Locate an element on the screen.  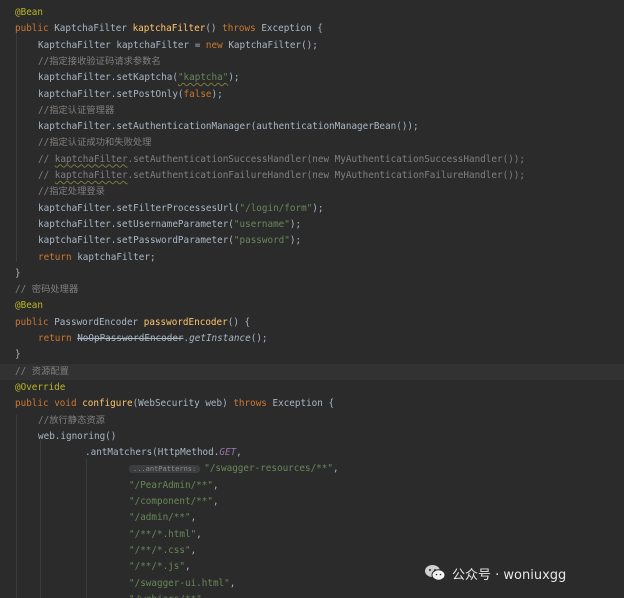
code-token: GET is located at coordinates (228, 453).